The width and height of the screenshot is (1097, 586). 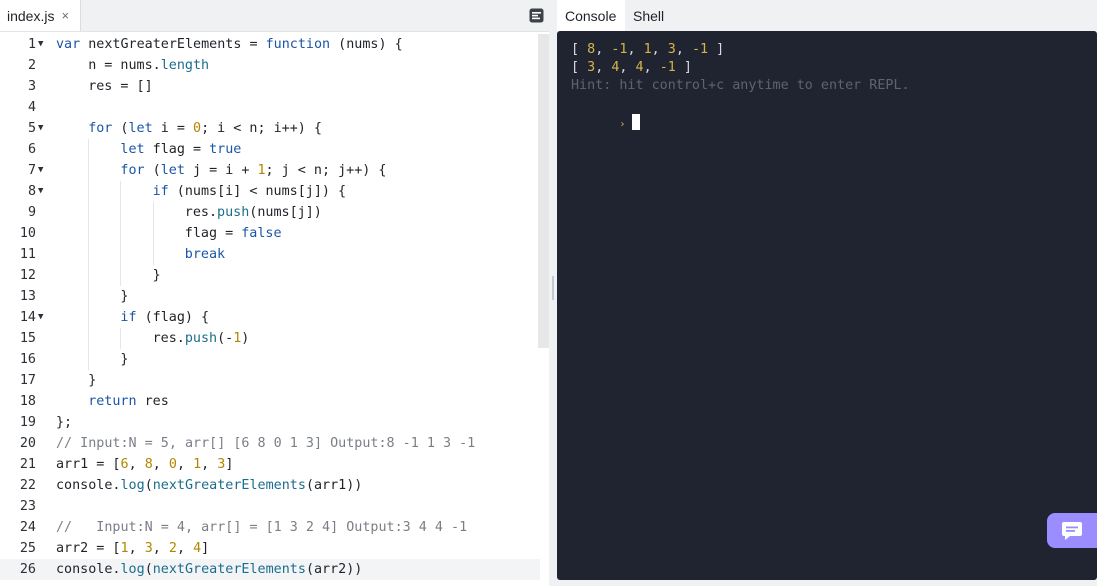 What do you see at coordinates (27, 380) in the screenshot?
I see `line-number: 17` at bounding box center [27, 380].